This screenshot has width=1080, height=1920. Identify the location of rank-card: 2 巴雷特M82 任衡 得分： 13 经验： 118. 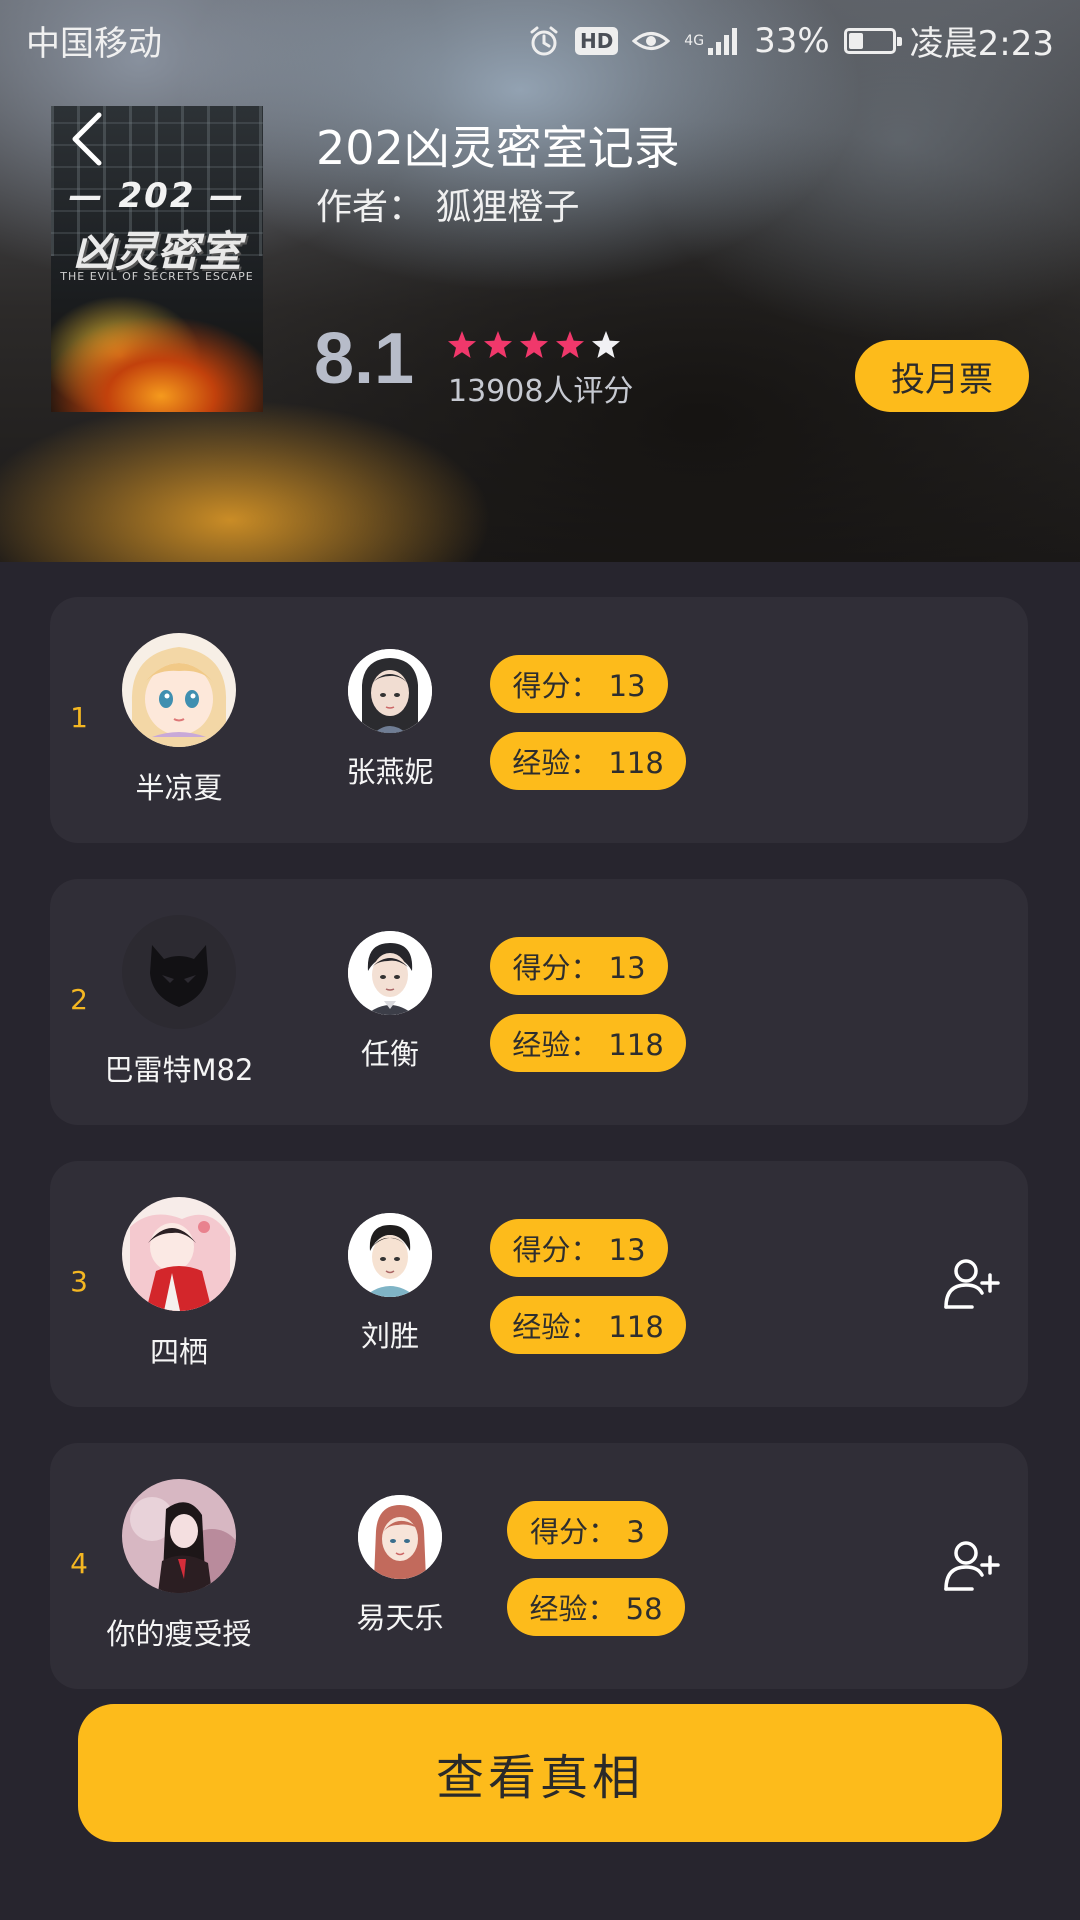
(539, 1002).